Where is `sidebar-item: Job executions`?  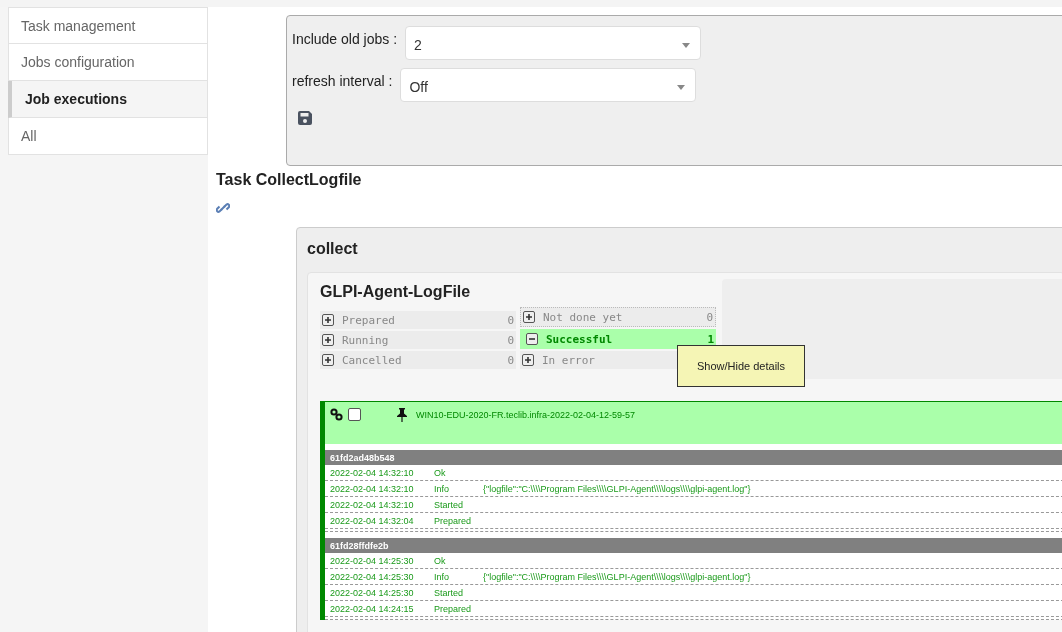 sidebar-item: Job executions is located at coordinates (108, 99).